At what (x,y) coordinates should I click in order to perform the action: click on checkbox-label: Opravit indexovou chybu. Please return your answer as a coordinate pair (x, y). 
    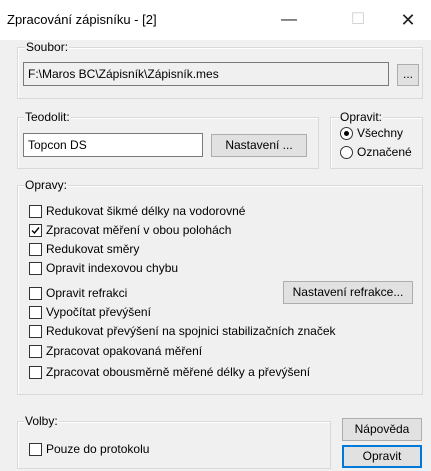
    Looking at the image, I should click on (112, 268).